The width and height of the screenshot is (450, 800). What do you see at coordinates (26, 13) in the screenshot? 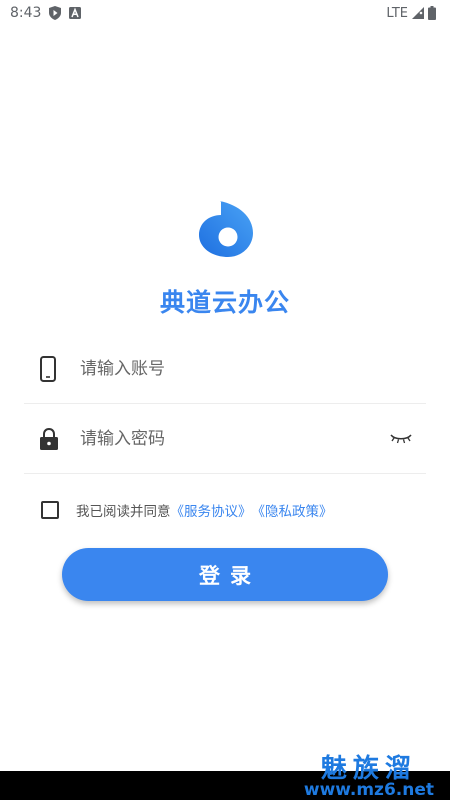
I see `status-time: 8:43` at bounding box center [26, 13].